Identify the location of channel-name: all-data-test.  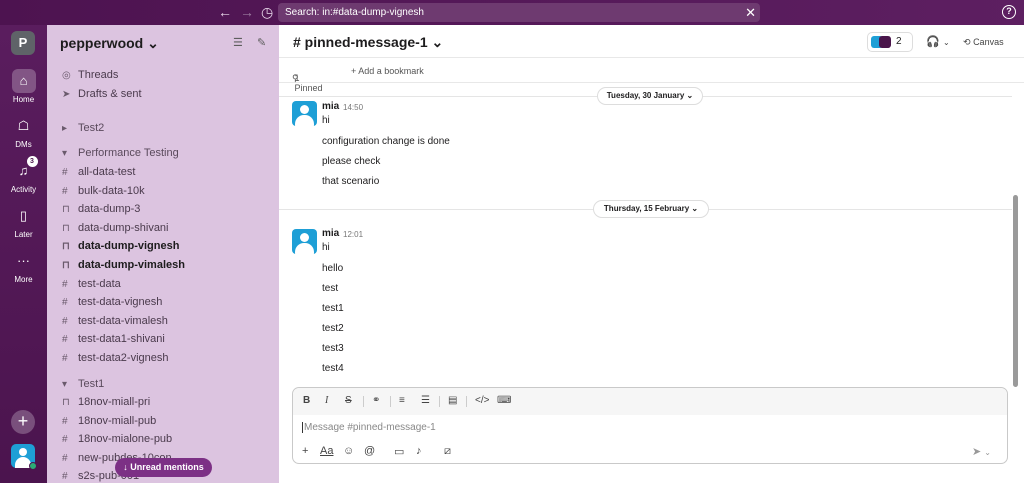
(107, 172).